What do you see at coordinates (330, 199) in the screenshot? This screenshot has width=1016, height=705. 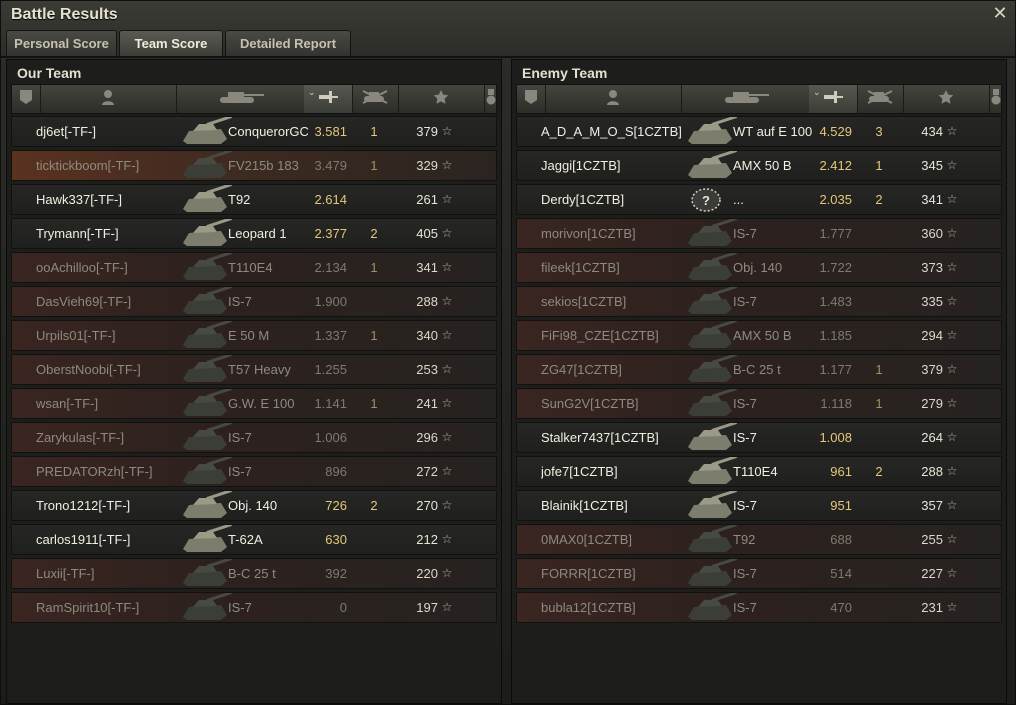 I see `damage-value: 2.614` at bounding box center [330, 199].